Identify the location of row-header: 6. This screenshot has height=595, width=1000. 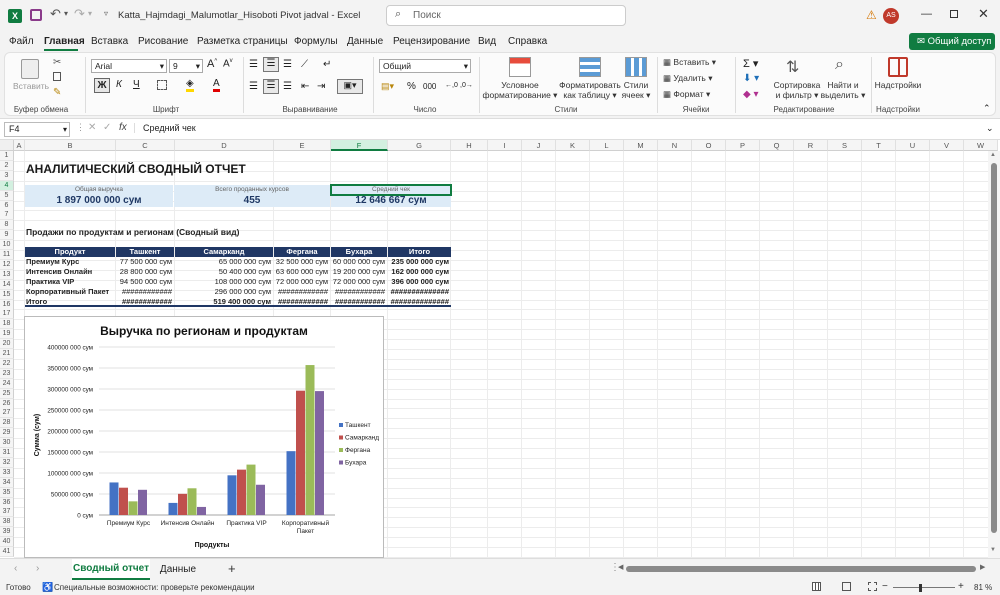
(7, 205).